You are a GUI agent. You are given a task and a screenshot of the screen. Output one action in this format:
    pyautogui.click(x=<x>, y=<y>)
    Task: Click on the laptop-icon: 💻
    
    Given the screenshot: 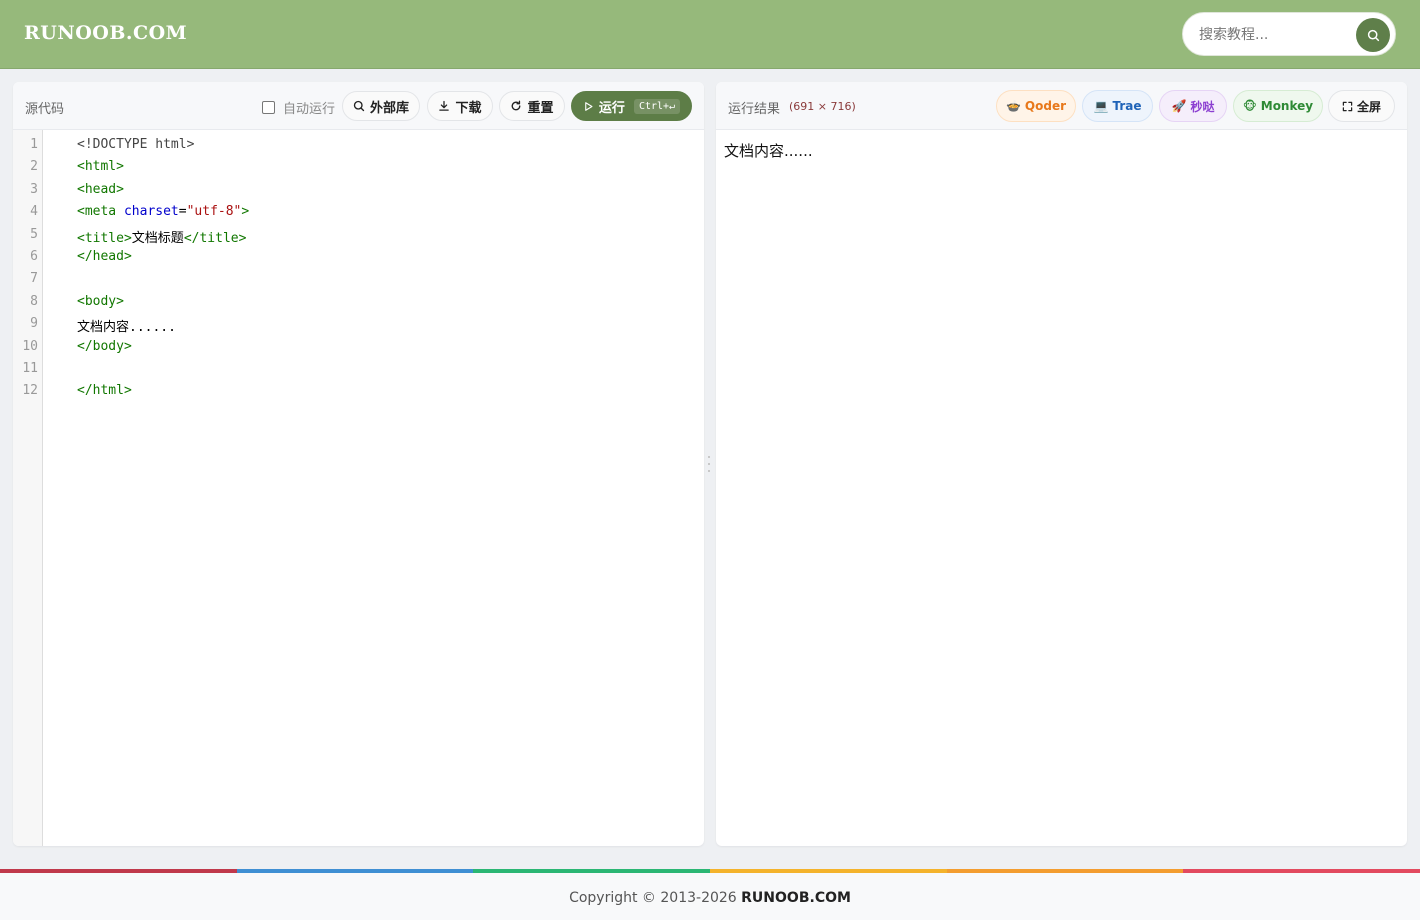 What is the action you would take?
    pyautogui.click(x=1101, y=106)
    